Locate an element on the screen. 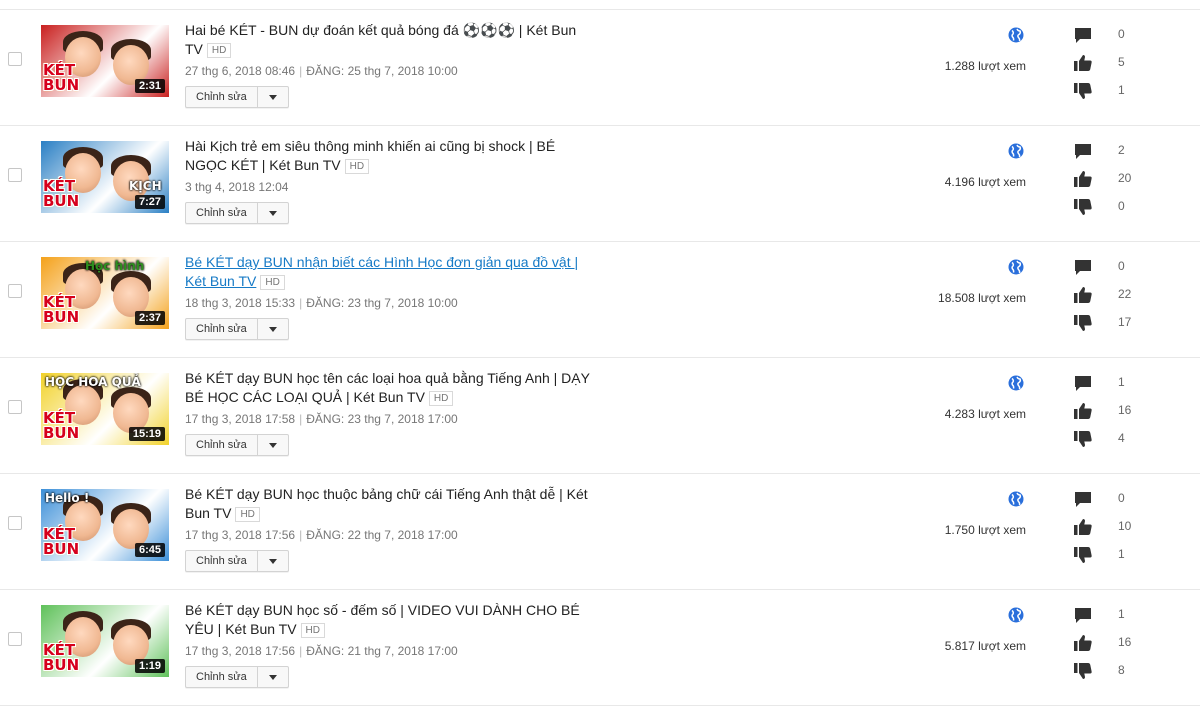 This screenshot has width=1200, height=710. thumbnail-tag: KỊCH is located at coordinates (145, 186).